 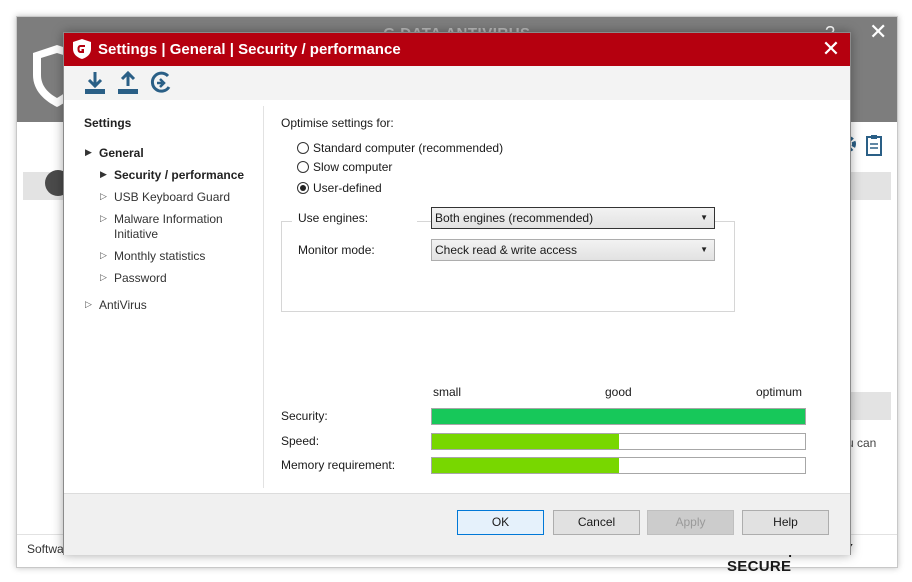 I want to click on security-bar, so click(x=618, y=416).